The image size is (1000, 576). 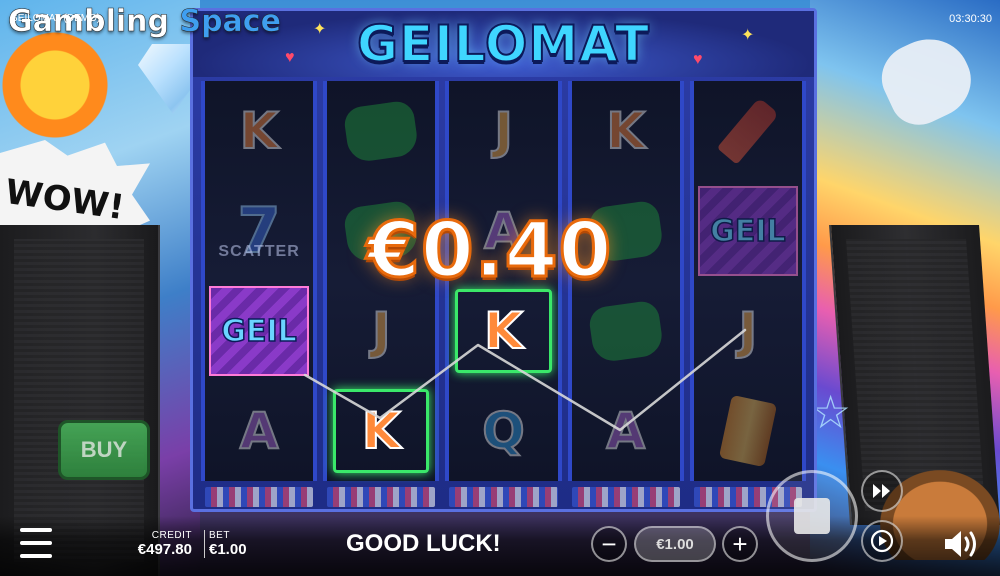 I want to click on reel-5: GEIL J, so click(x=748, y=294).